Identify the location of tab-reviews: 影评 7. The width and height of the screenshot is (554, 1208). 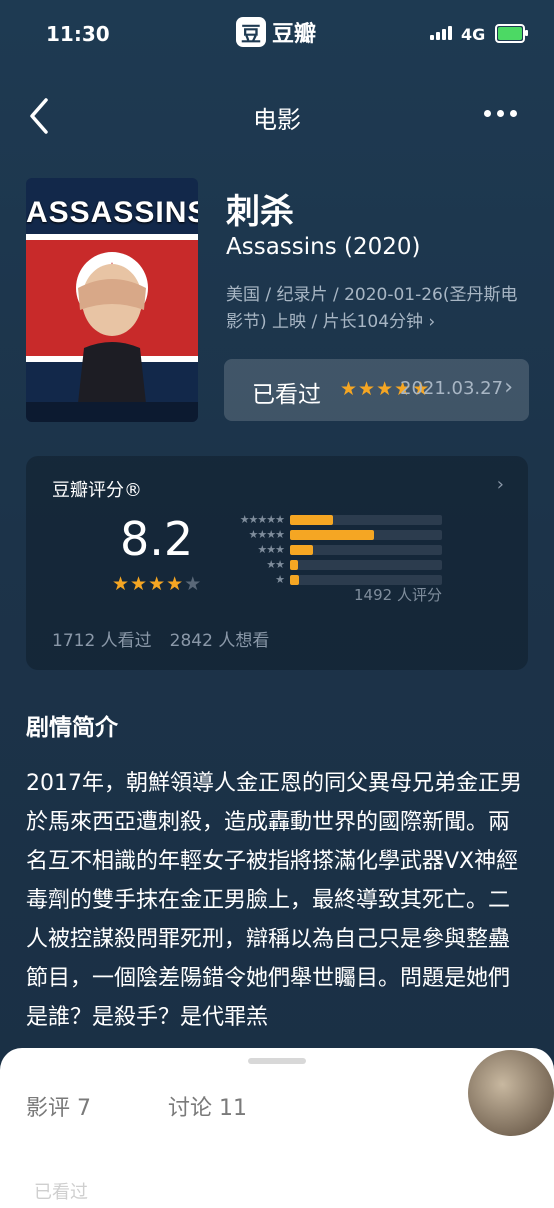
(58, 1106).